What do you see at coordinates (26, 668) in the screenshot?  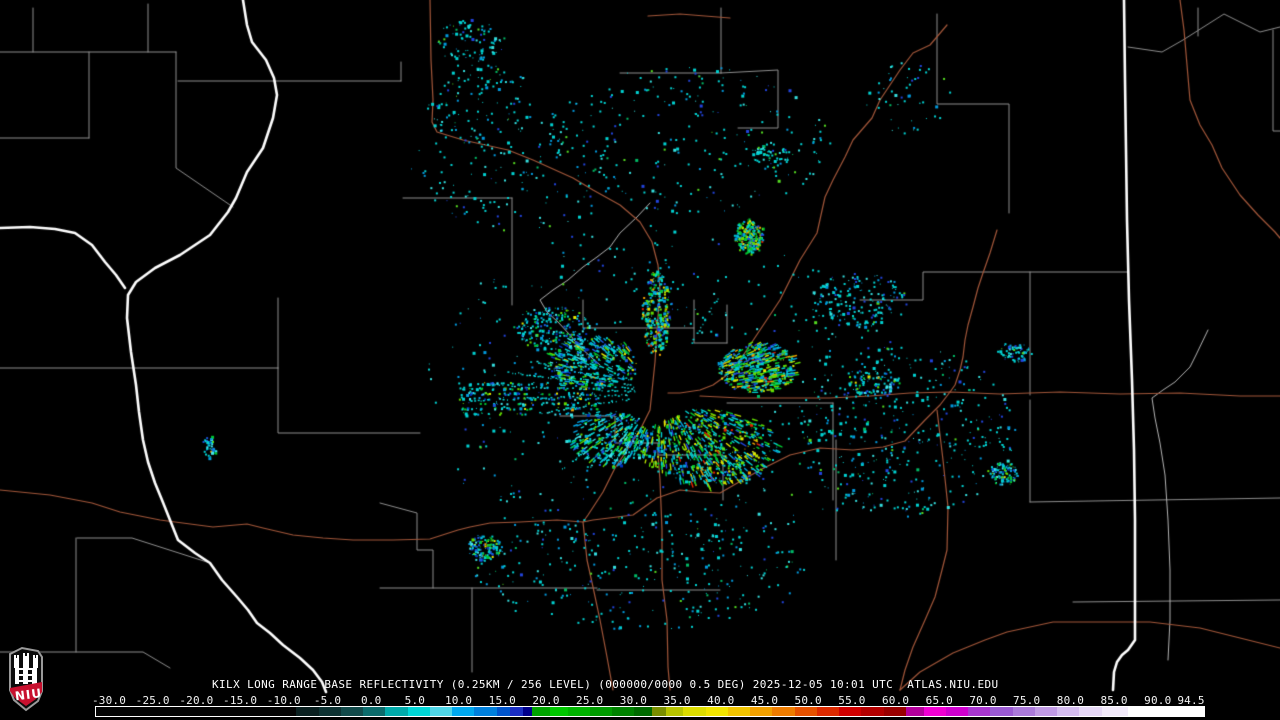 I see `niu-castle-icon` at bounding box center [26, 668].